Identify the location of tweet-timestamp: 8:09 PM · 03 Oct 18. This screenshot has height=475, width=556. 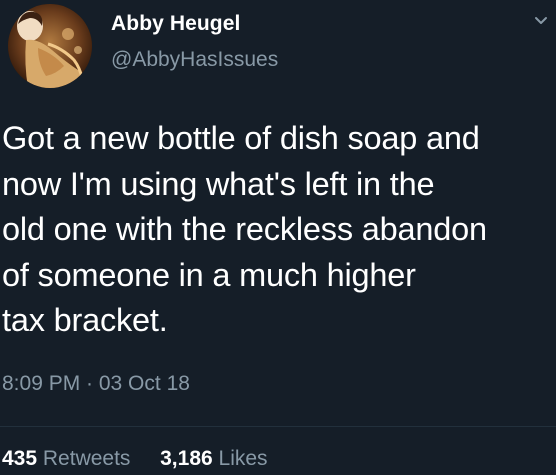
(96, 384).